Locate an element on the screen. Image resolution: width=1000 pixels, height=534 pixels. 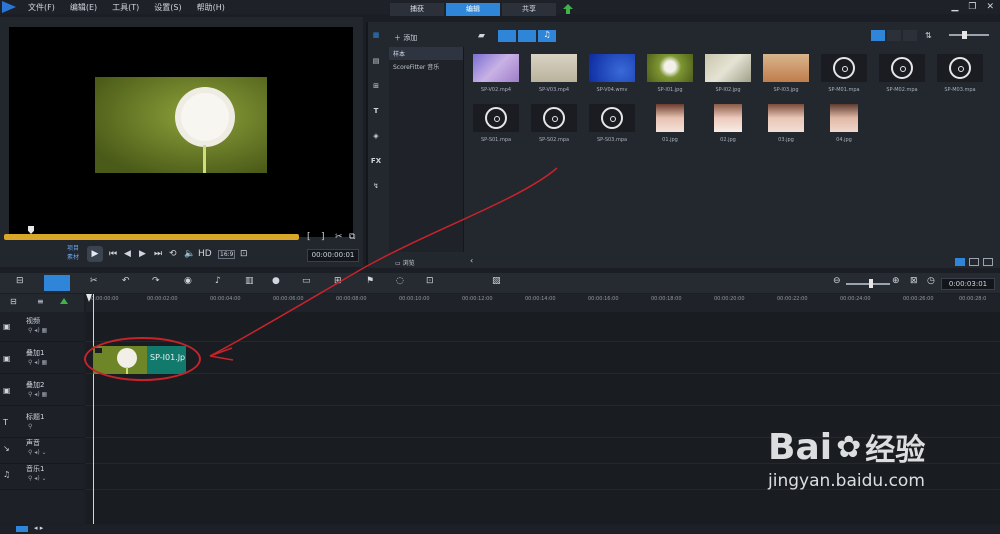
preview-timecode: 00:00:00:01 is located at coordinates (333, 255).